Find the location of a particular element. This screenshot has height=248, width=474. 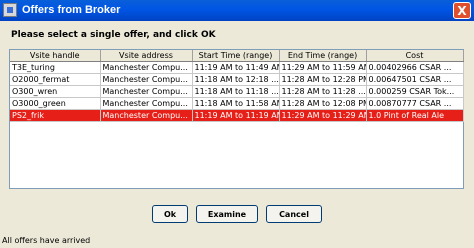

cell-vsite-handle: O3000_green is located at coordinates (55, 103).